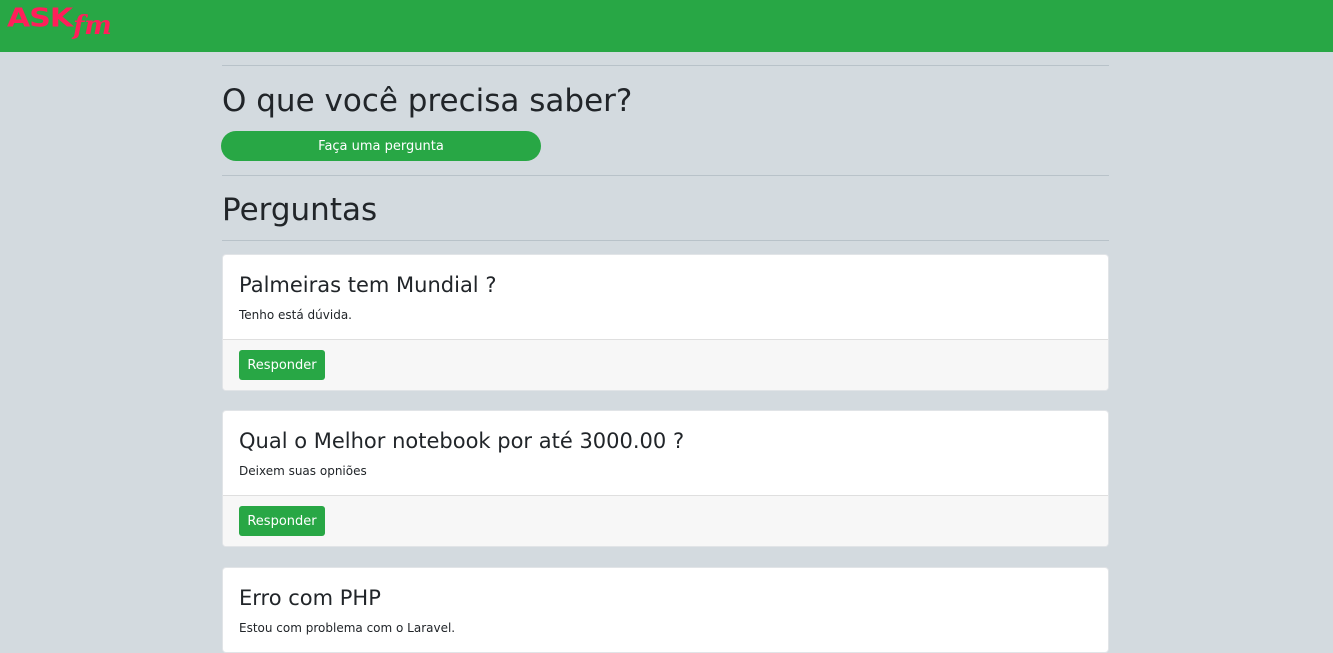 The image size is (1333, 653). Describe the element at coordinates (347, 628) in the screenshot. I see `question-text: Estou com problema com o Laravel.` at that location.